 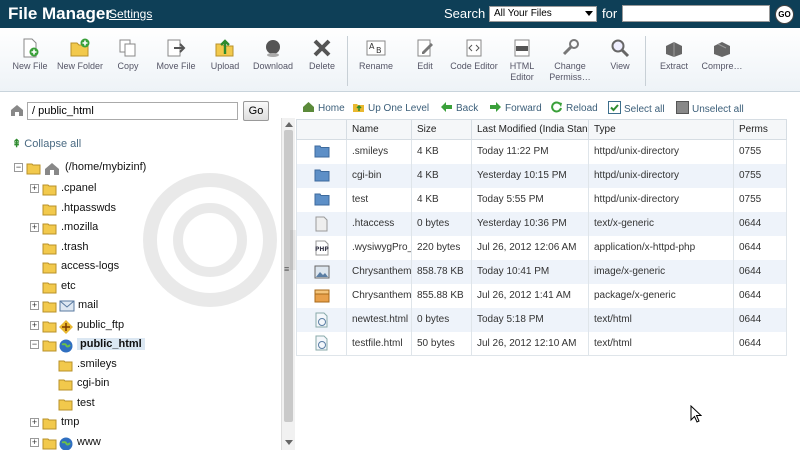 I want to click on search-scope-select: All Your Files, so click(x=543, y=14).